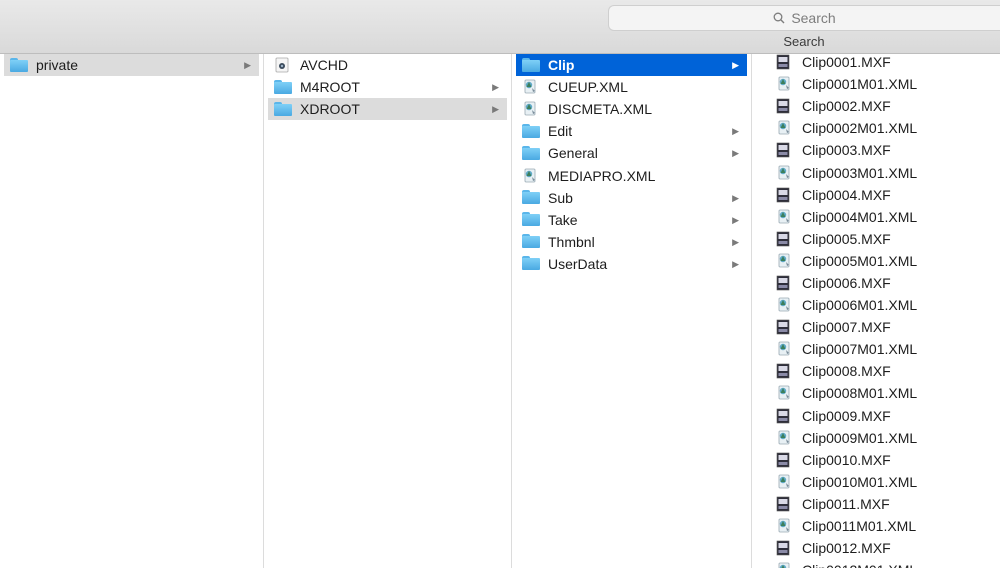 The image size is (1000, 568). What do you see at coordinates (846, 371) in the screenshot?
I see `item-label: Clip0008.MXF` at bounding box center [846, 371].